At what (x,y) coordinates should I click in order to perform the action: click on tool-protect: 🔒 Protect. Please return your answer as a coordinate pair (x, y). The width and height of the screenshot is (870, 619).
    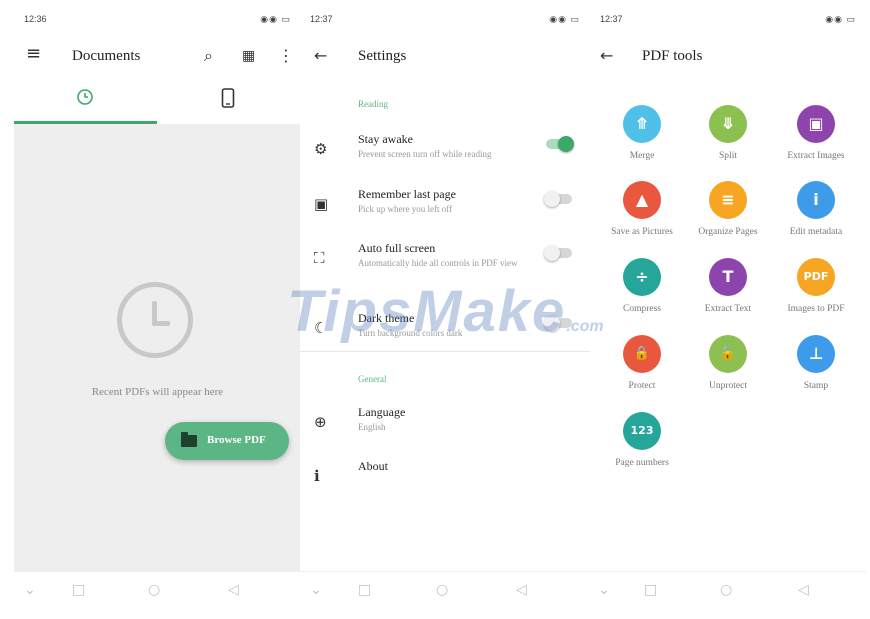
    Looking at the image, I should click on (642, 370).